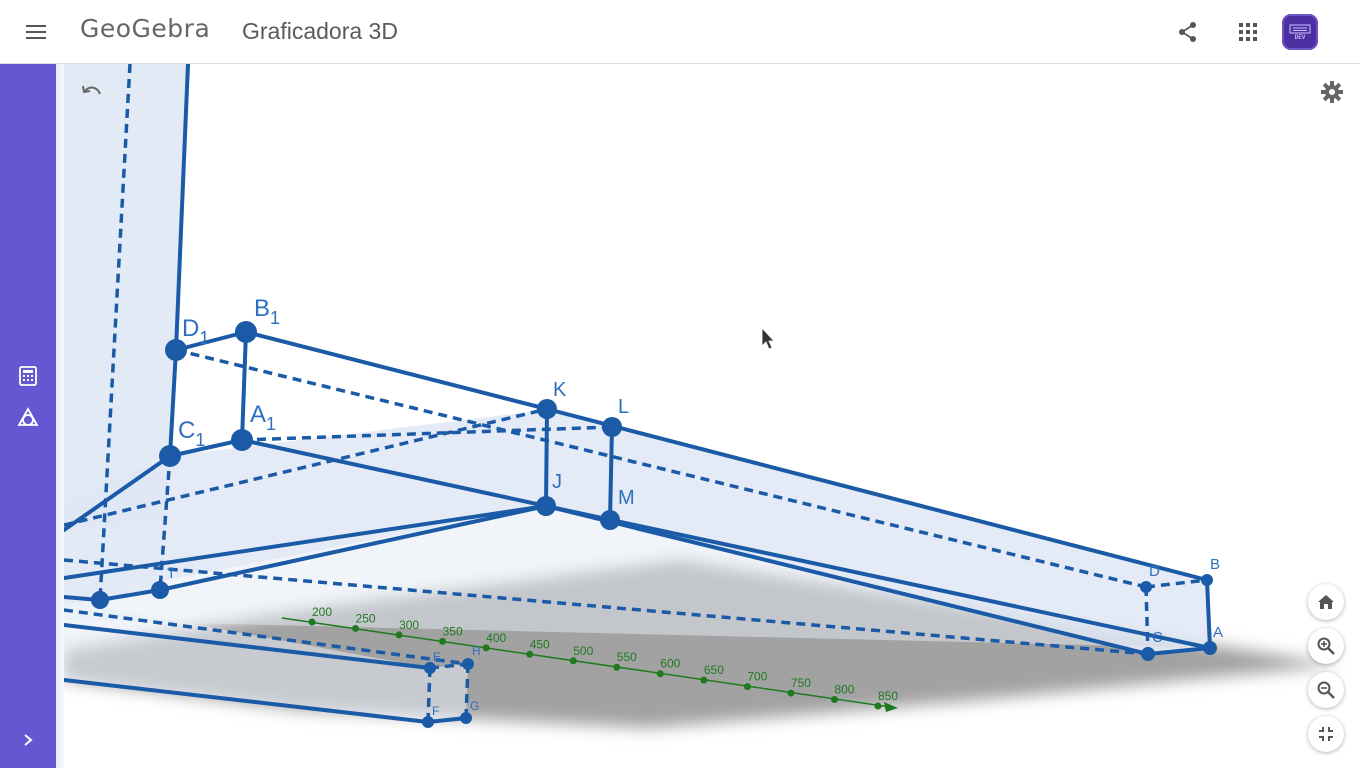 The width and height of the screenshot is (1360, 768). I want to click on zoom-in-button, so click(1326, 646).